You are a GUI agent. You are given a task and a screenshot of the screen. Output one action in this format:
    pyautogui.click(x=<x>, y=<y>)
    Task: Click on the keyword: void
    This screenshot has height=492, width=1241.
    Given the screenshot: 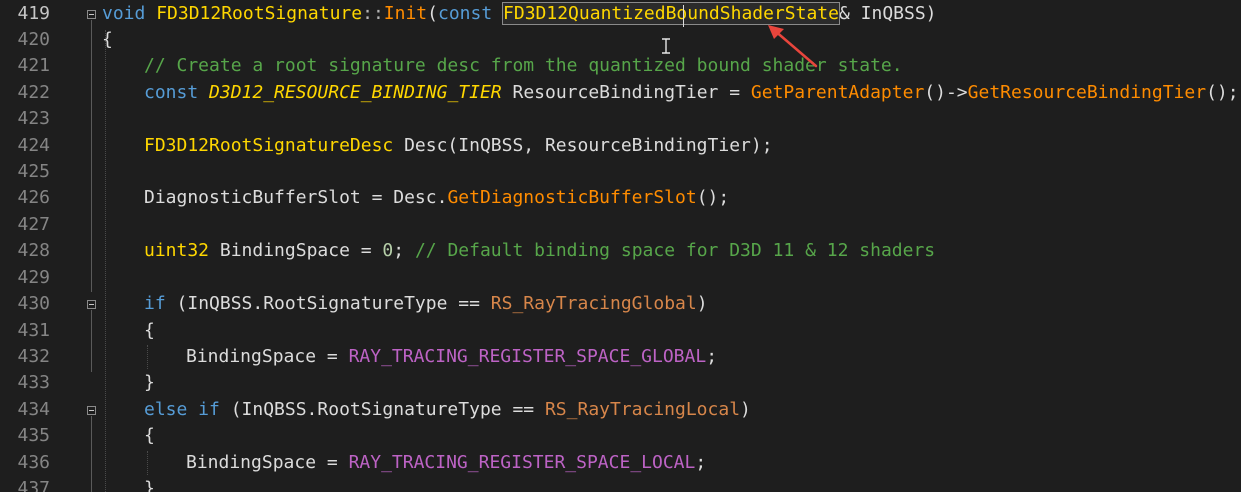 What is the action you would take?
    pyautogui.click(x=124, y=13)
    